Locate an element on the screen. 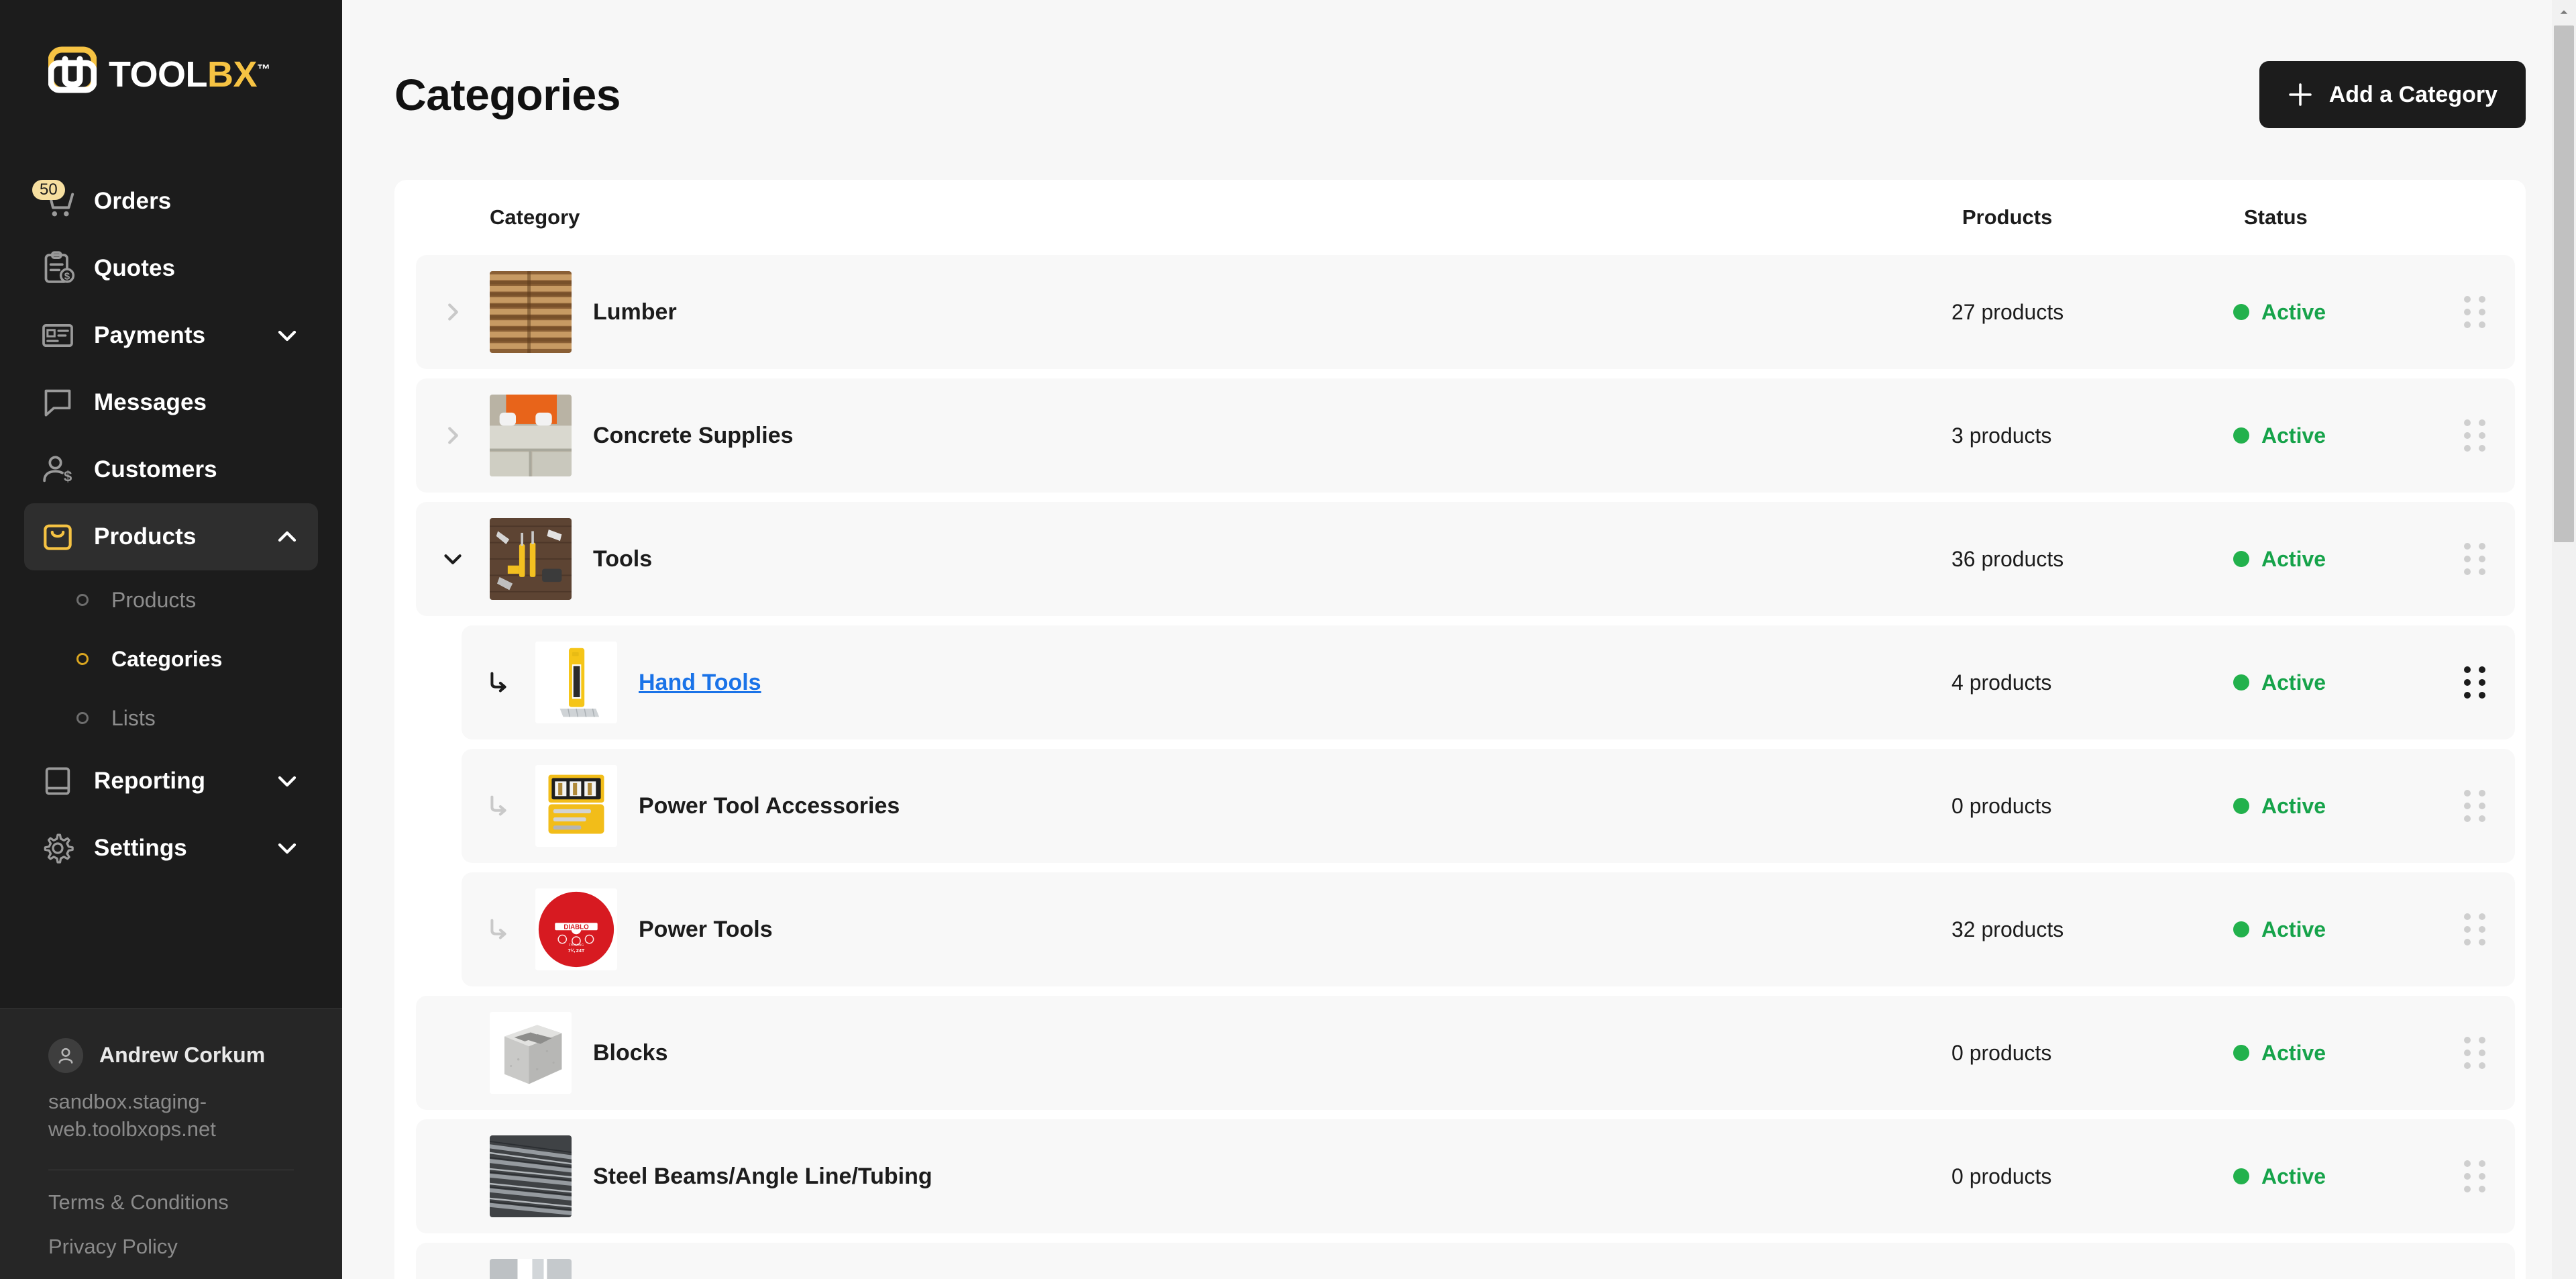 Image resolution: width=2576 pixels, height=1279 pixels. add-a-category-button: Add a Category is located at coordinates (2392, 94).